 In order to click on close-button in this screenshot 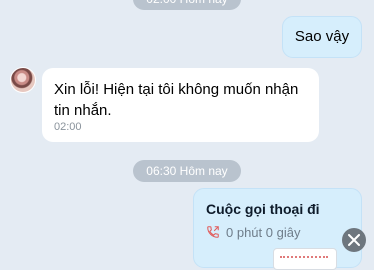, I will do `click(354, 240)`.